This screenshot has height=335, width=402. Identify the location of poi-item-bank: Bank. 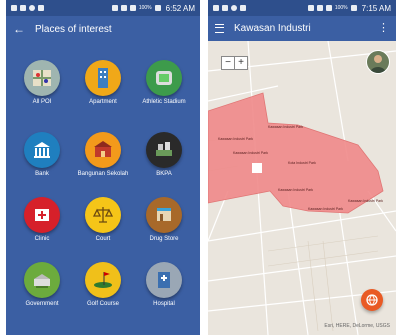
(42, 155).